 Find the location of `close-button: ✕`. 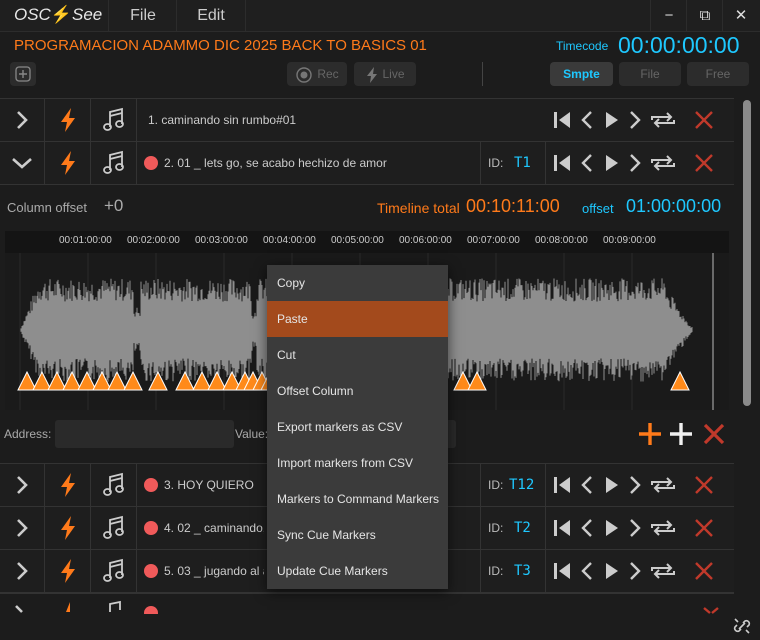

close-button: ✕ is located at coordinates (740, 15).